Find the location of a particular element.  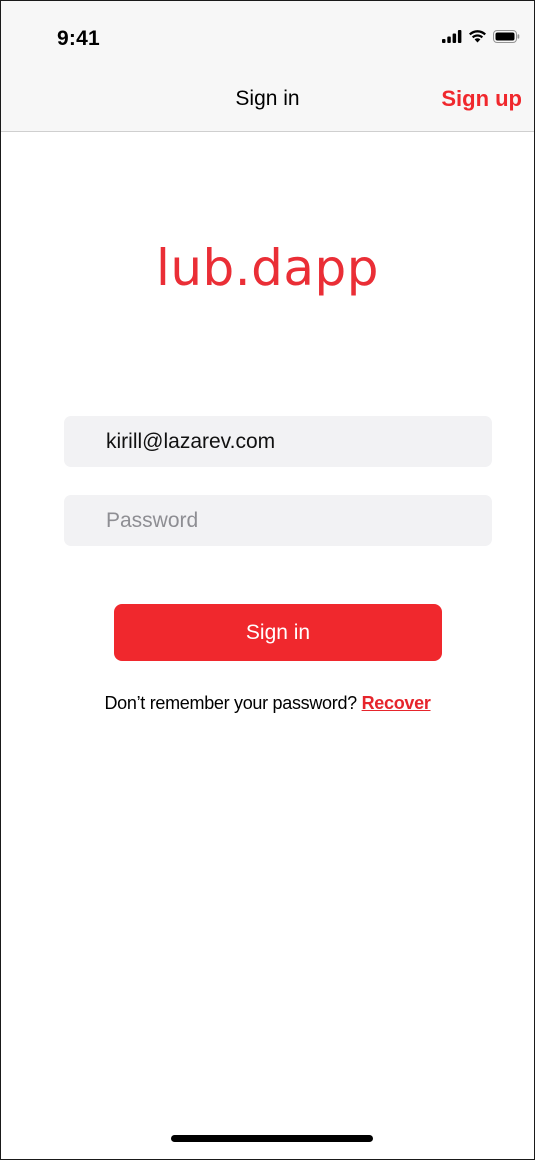

app-logo: lub.dapp is located at coordinates (267, 268).